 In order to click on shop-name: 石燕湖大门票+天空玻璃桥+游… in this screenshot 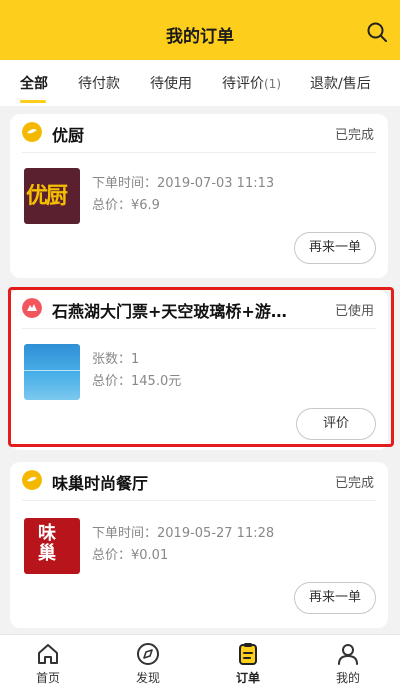, I will do `click(169, 311)`.